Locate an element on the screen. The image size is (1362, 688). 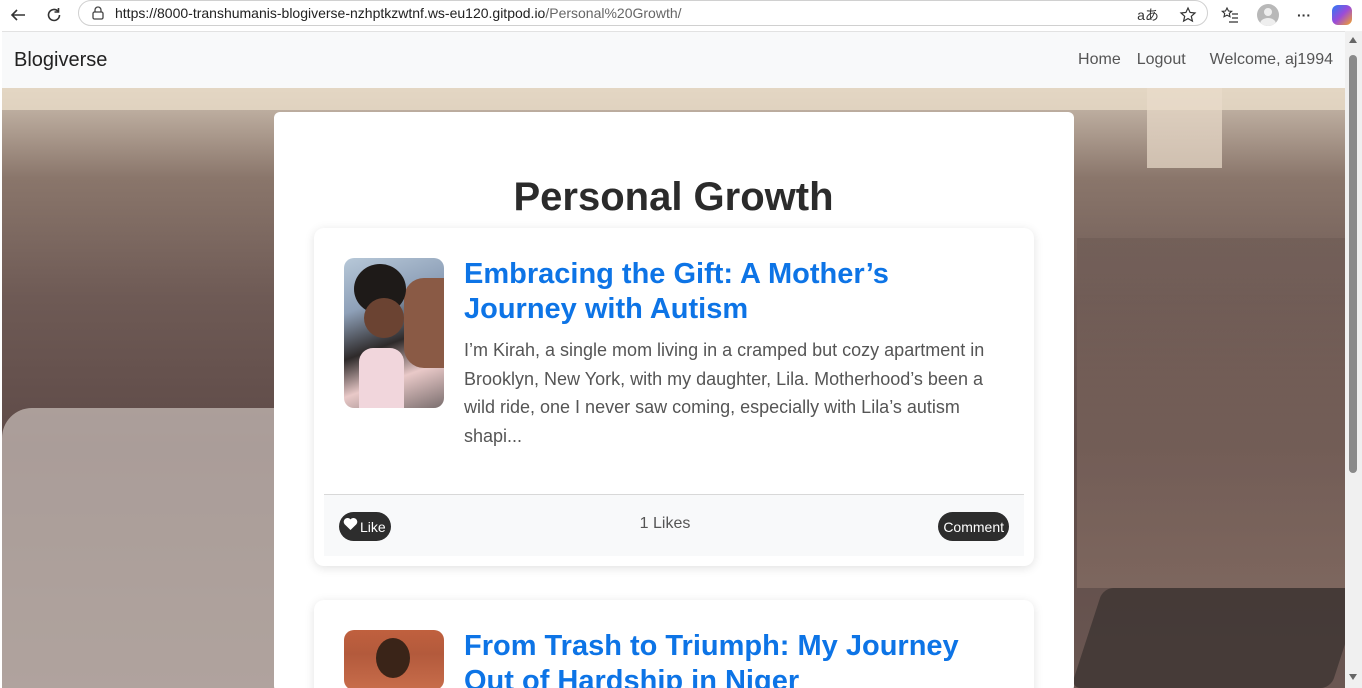
likes-count: 1 Likes is located at coordinates (665, 523).